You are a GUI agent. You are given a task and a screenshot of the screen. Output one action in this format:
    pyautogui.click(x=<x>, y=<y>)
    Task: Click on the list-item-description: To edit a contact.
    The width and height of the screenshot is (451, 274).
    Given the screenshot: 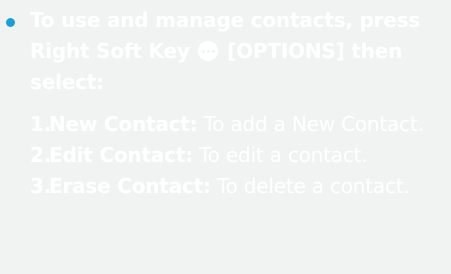 What is the action you would take?
    pyautogui.click(x=283, y=155)
    